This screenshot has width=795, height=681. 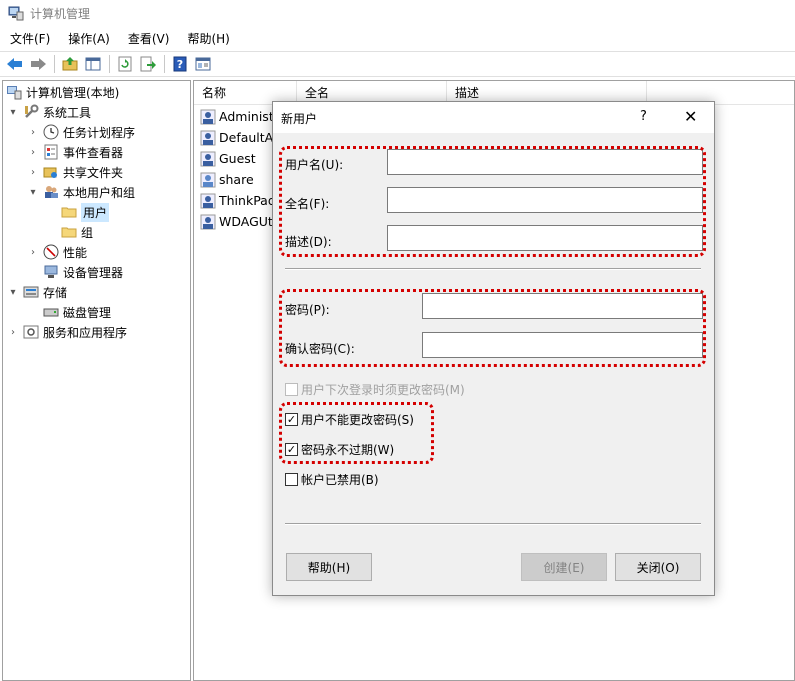 I want to click on refresh-button, so click(x=125, y=64).